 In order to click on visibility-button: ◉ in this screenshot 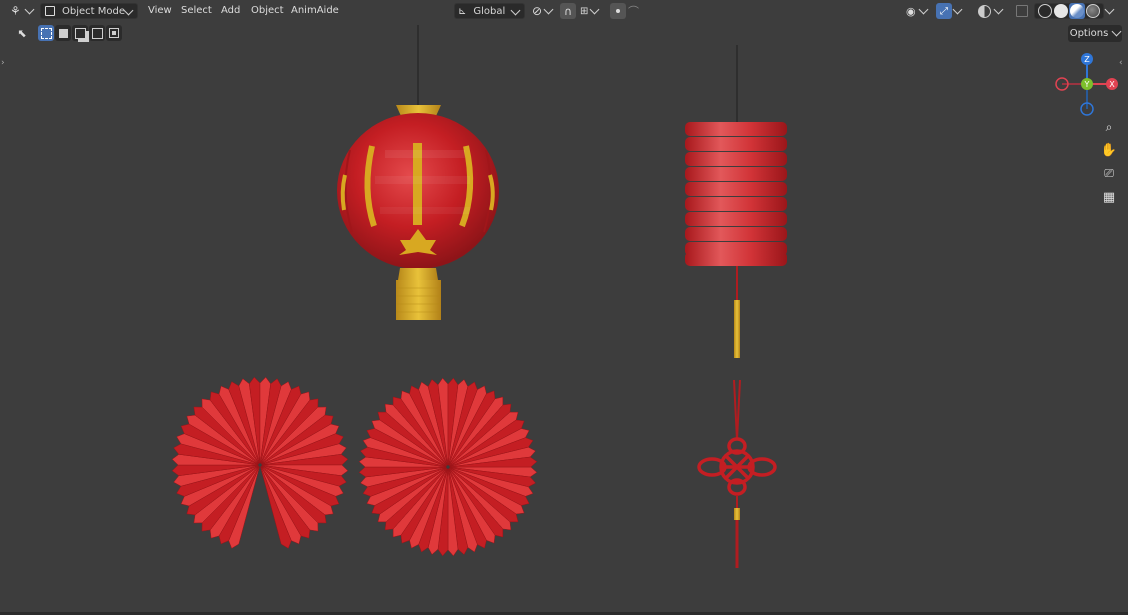, I will do `click(919, 11)`.